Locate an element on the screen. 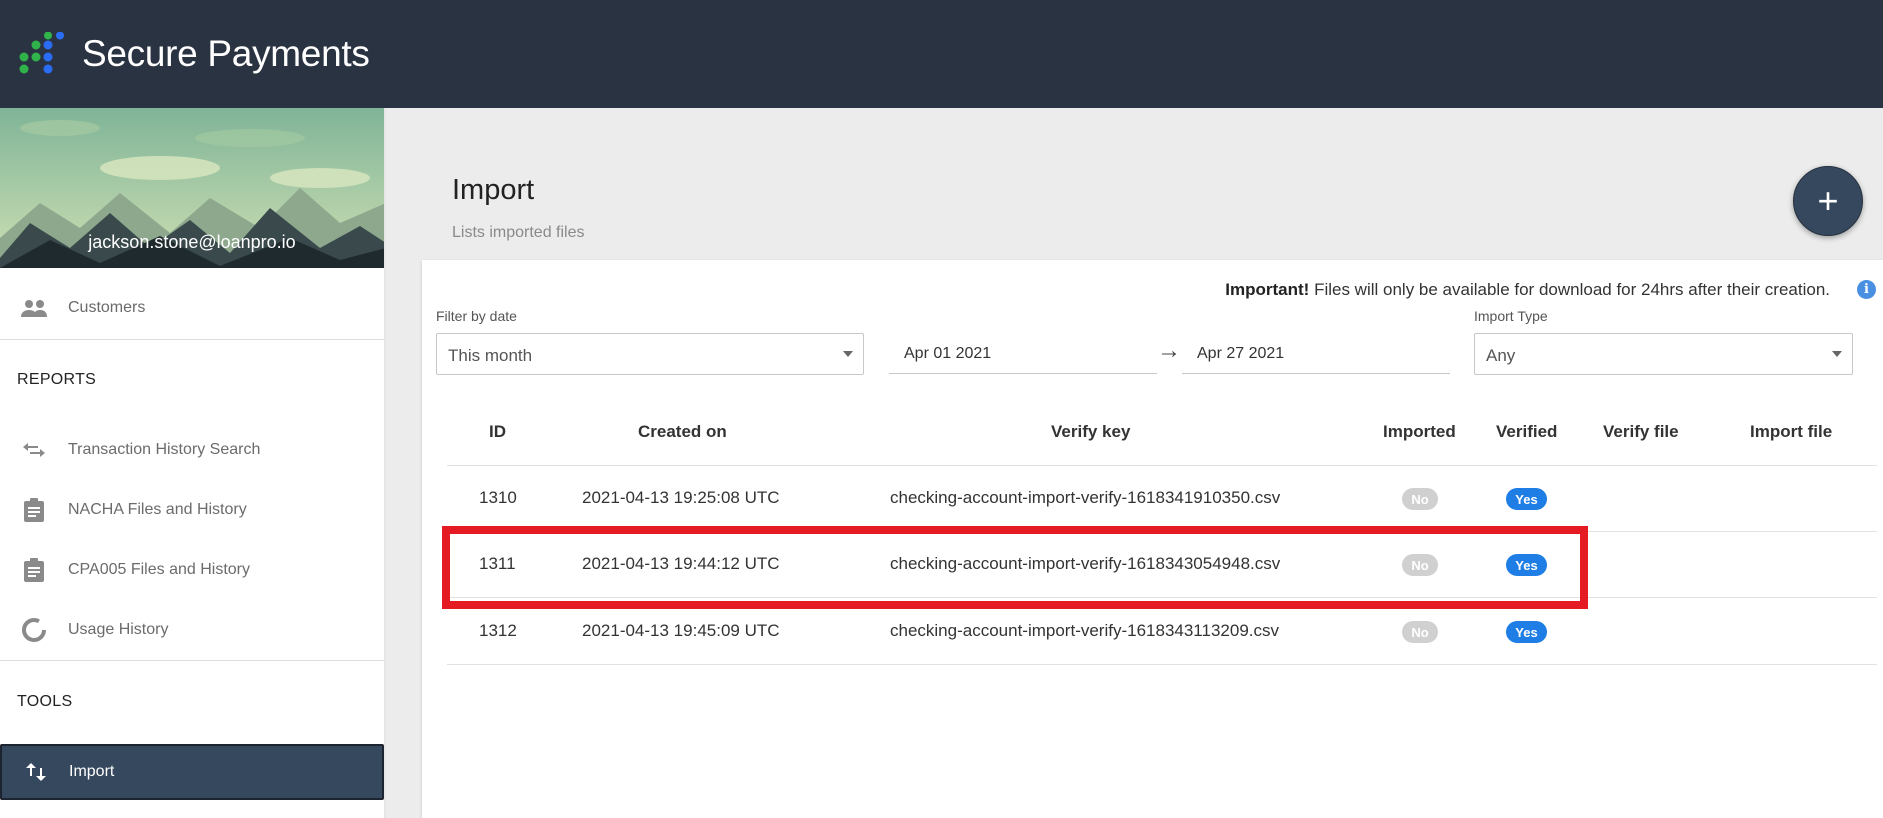 Image resolution: width=1883 pixels, height=818 pixels. sidebar-item-label: NACHA Files and History is located at coordinates (157, 509).